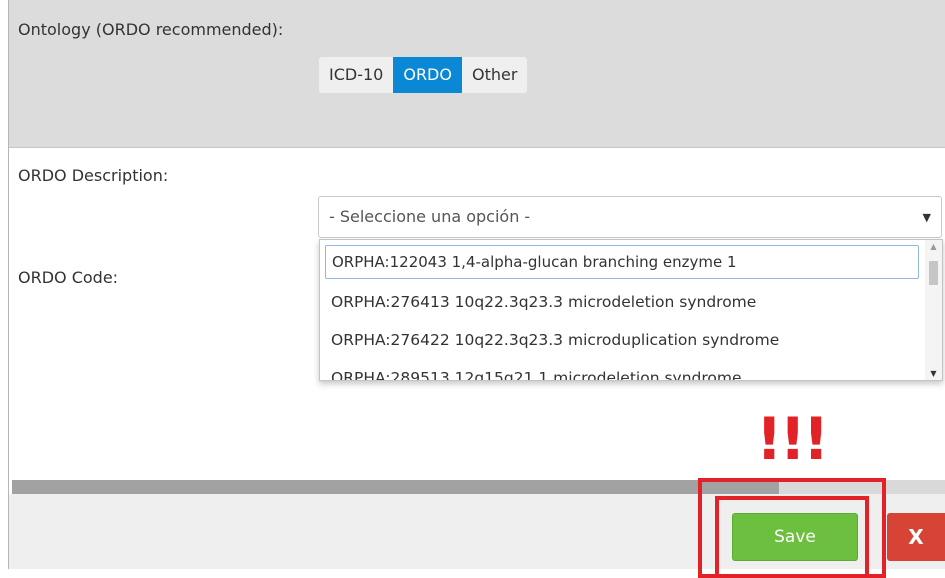 Image resolution: width=945 pixels, height=578 pixels. I want to click on select-placeholder: - Seleccione una opción -, so click(430, 216).